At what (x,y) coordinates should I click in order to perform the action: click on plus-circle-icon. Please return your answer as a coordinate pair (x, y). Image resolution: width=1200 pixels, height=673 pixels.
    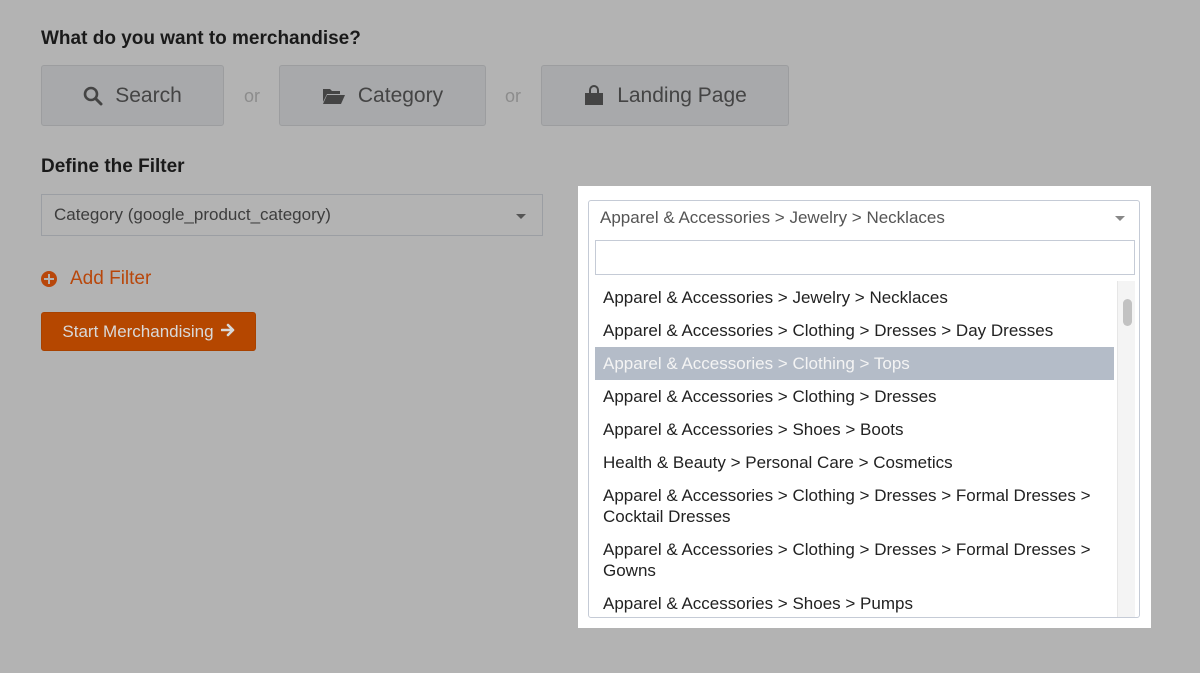
    Looking at the image, I should click on (49, 279).